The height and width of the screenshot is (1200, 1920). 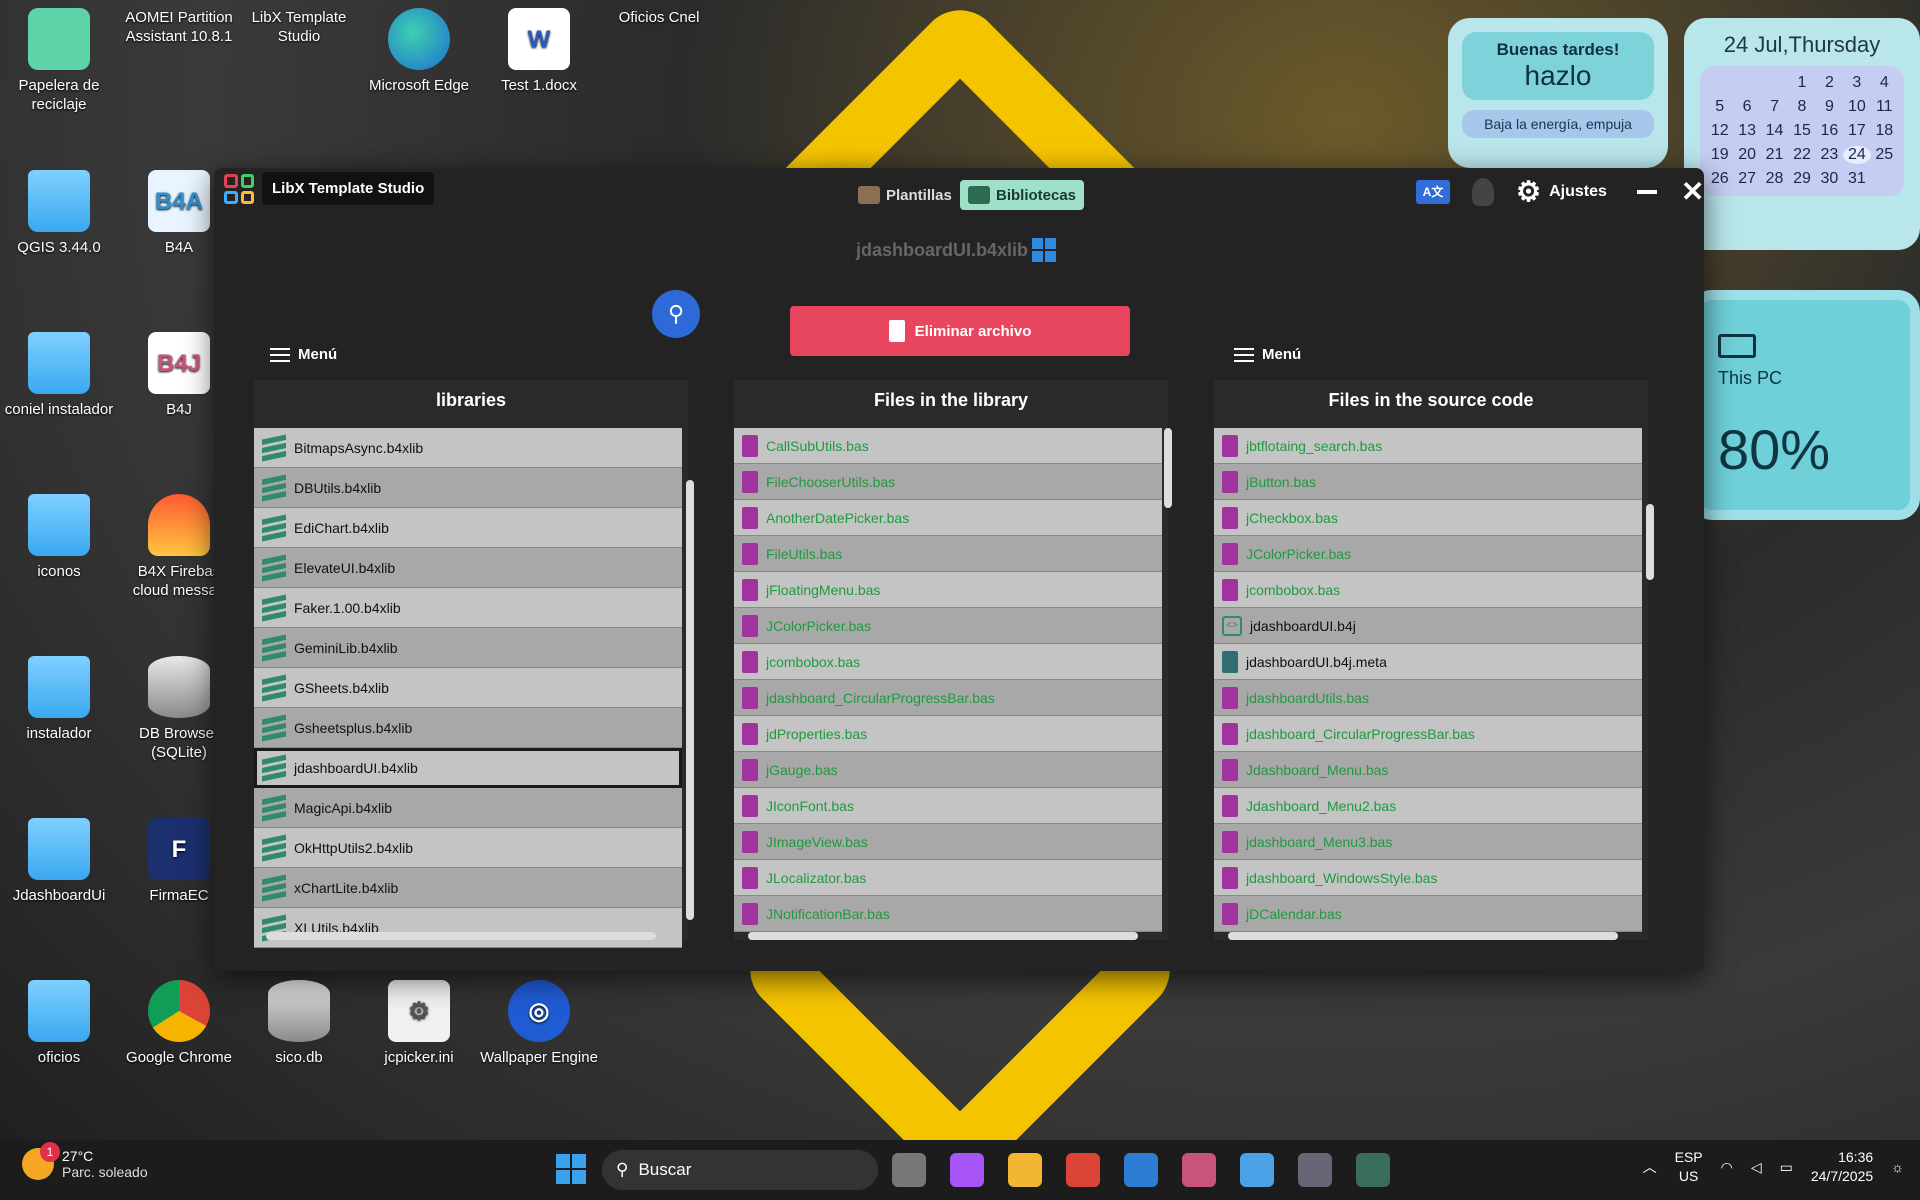 I want to click on library-file-item: JNotificationBar.bas, so click(x=948, y=914).